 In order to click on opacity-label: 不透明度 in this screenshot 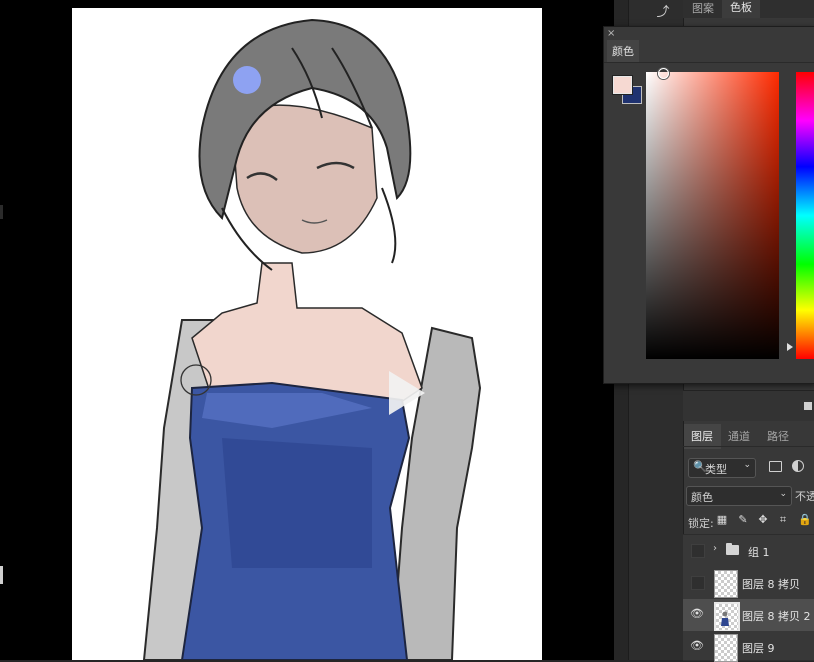, I will do `click(804, 496)`.